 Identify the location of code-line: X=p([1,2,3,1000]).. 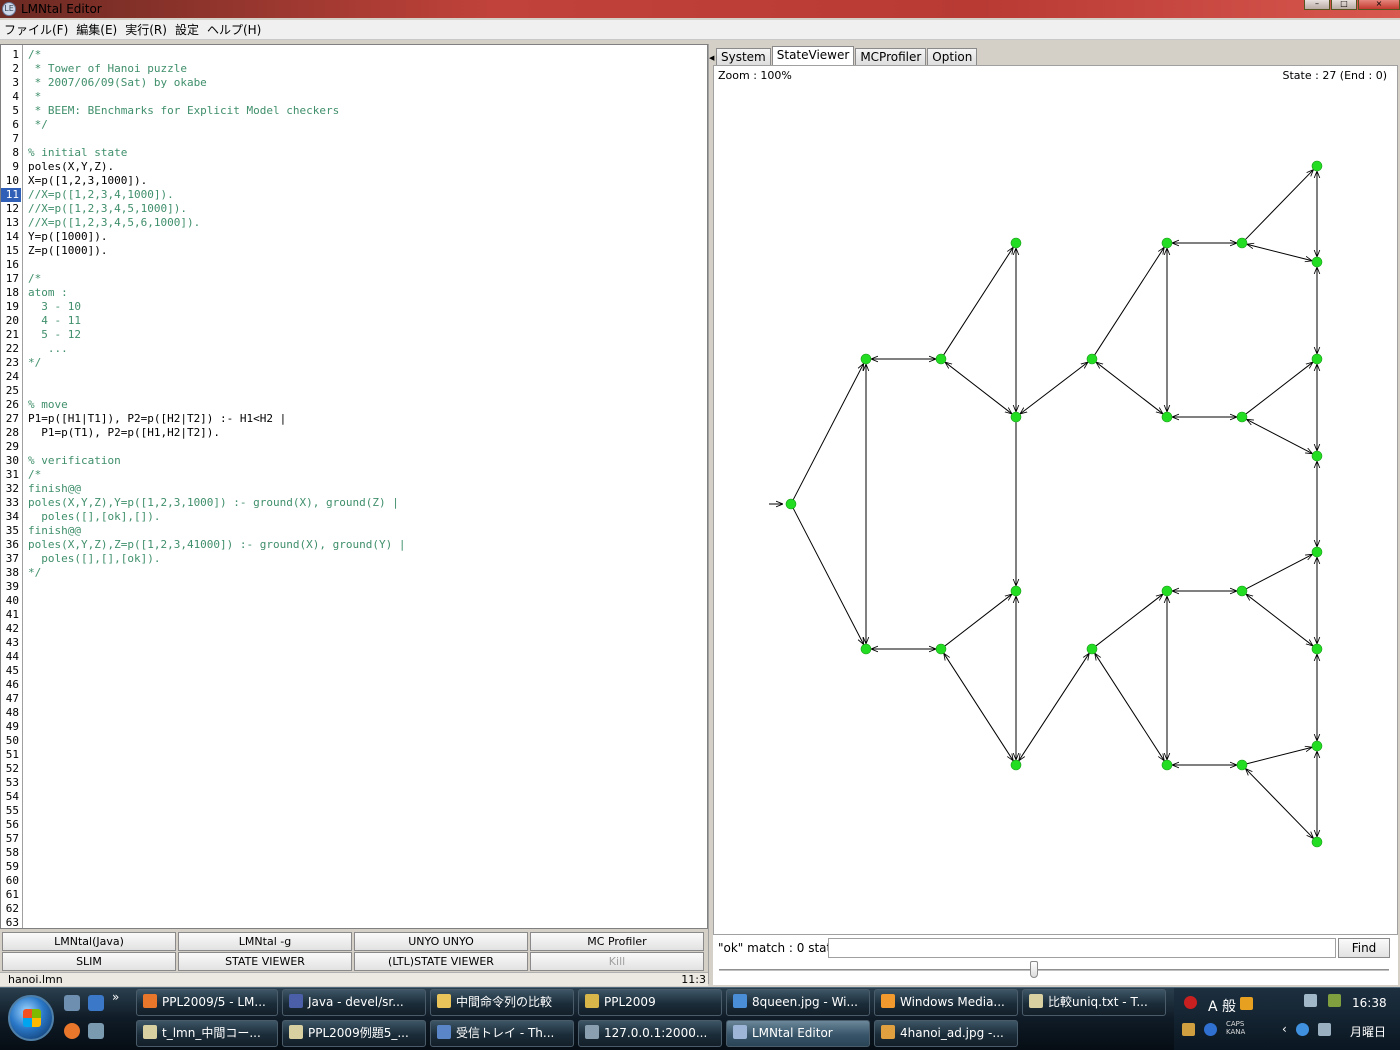
(87, 181).